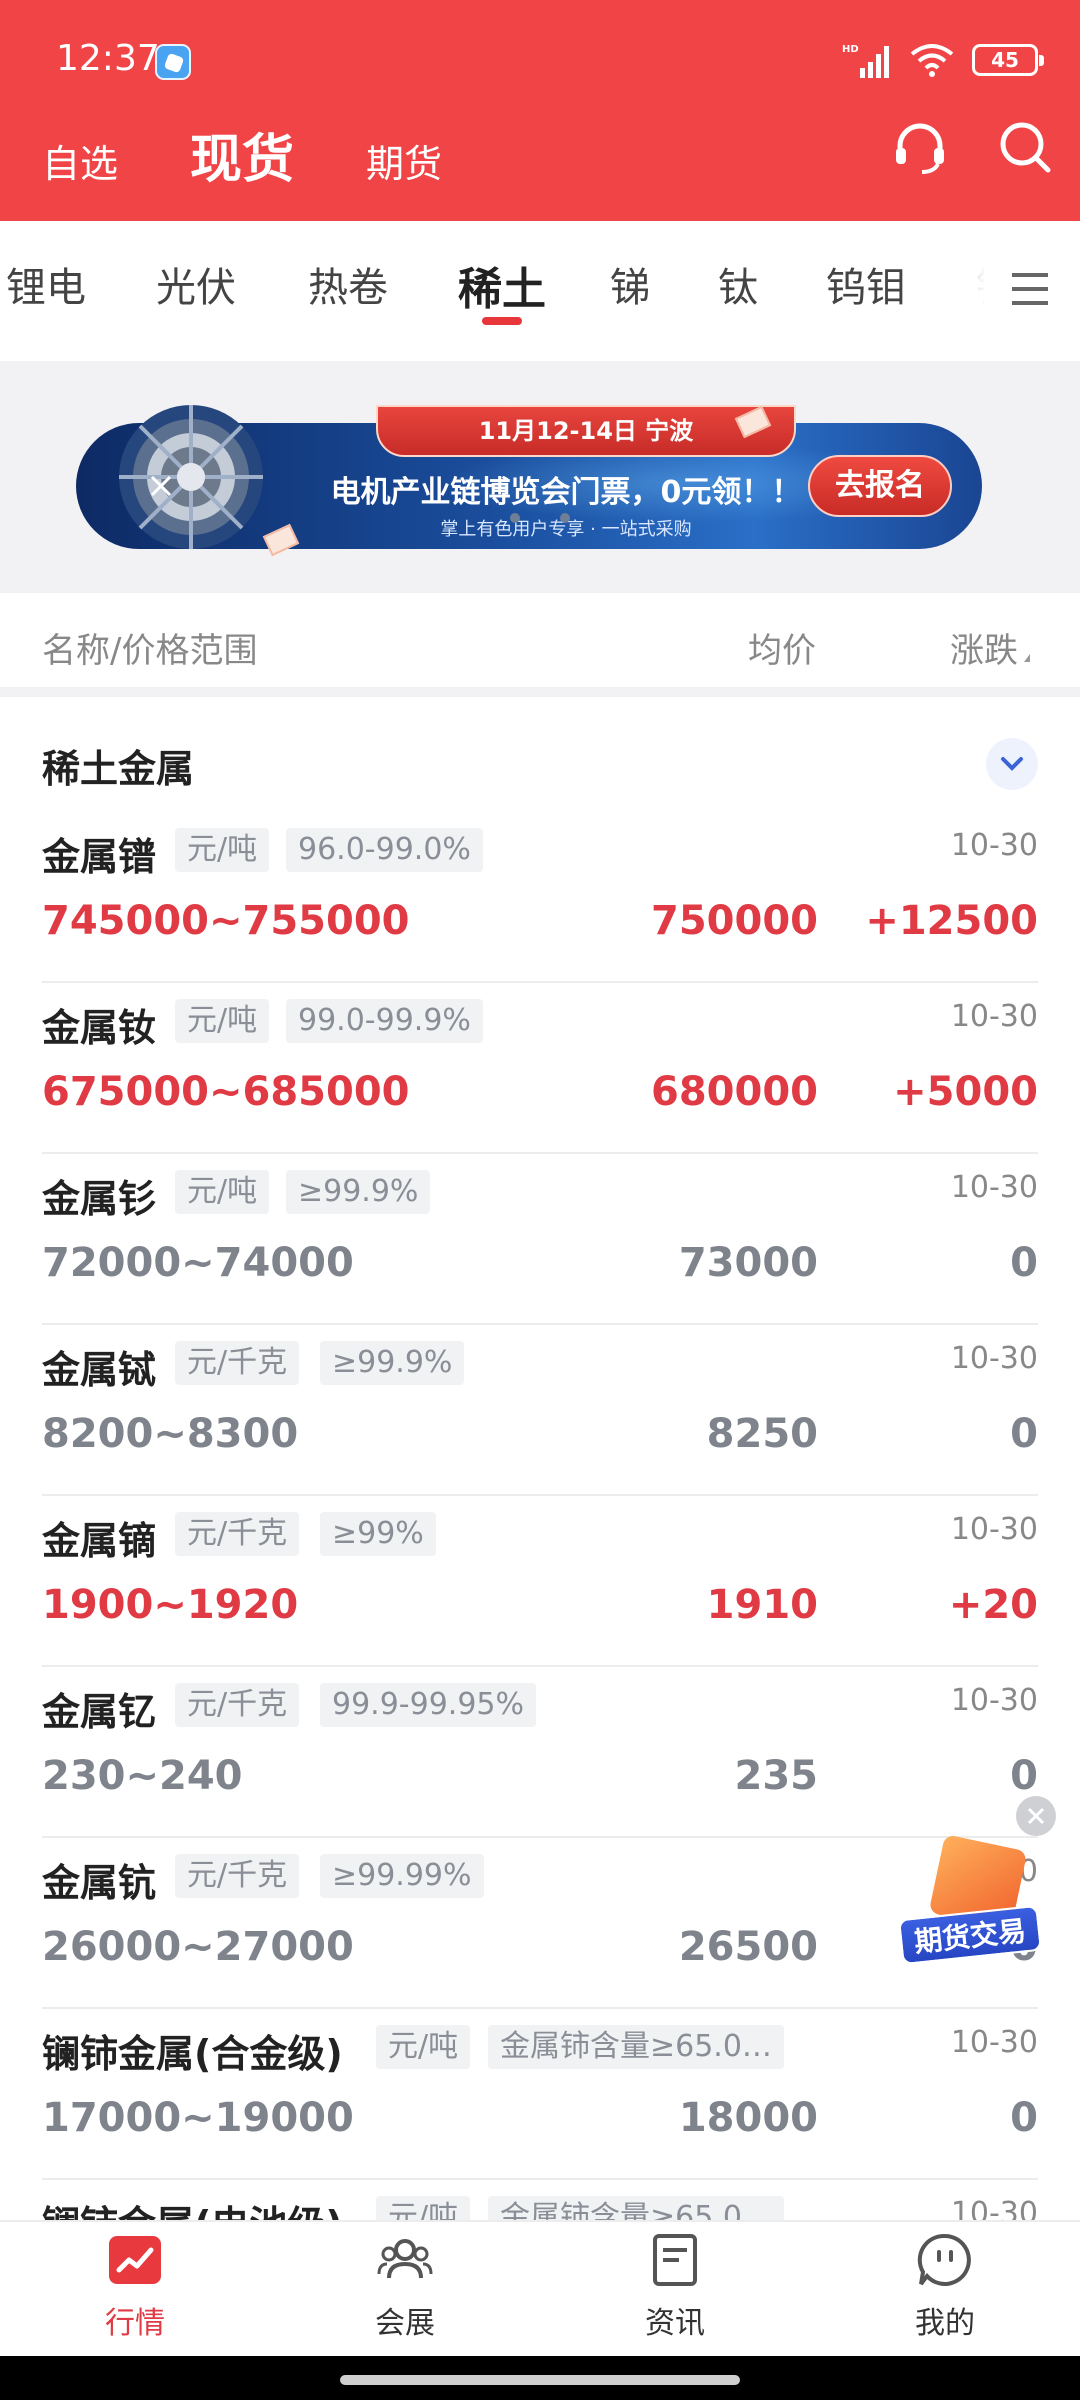 This screenshot has width=1080, height=2400. I want to click on headset-icon, so click(920, 148).